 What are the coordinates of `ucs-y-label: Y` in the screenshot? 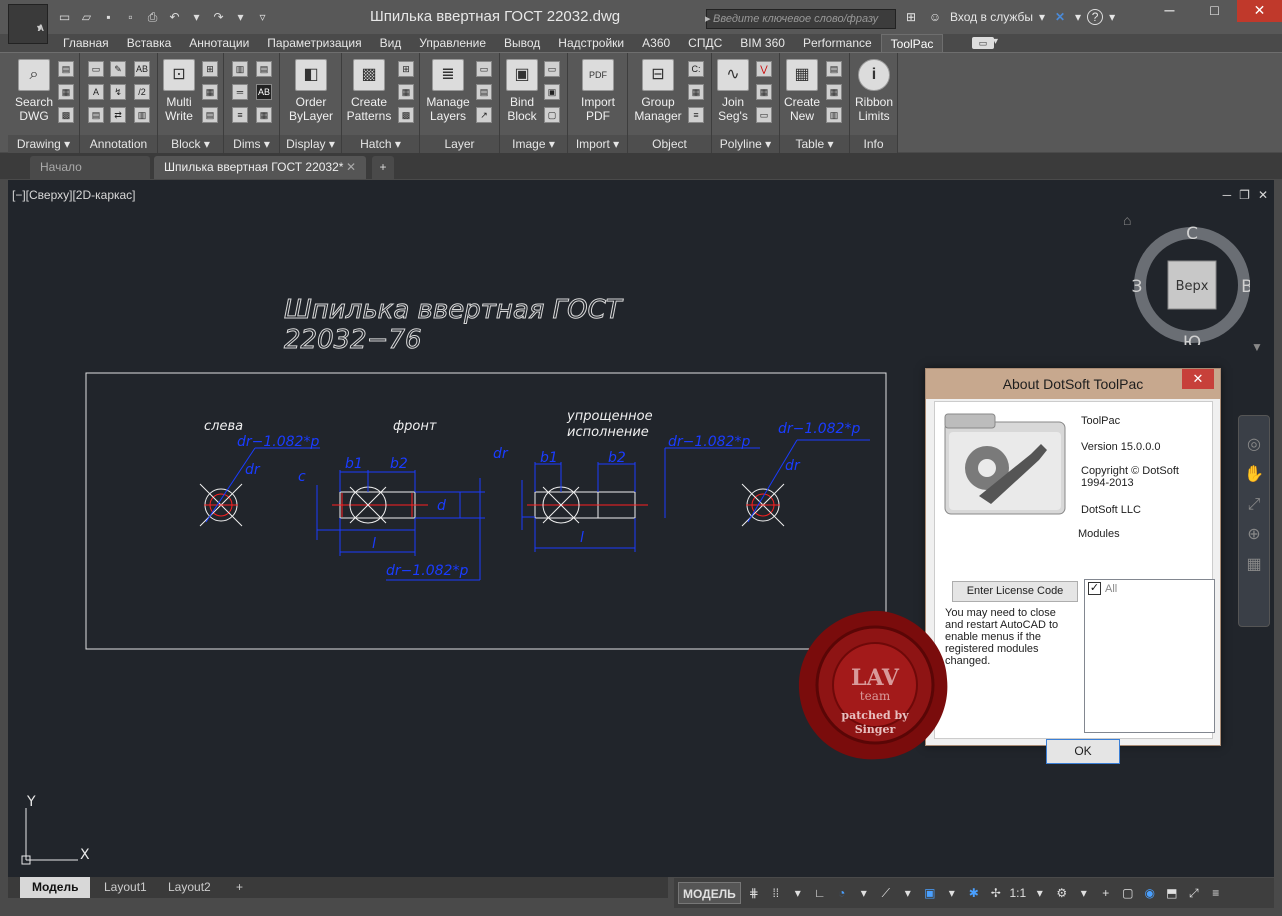 It's located at (31, 802).